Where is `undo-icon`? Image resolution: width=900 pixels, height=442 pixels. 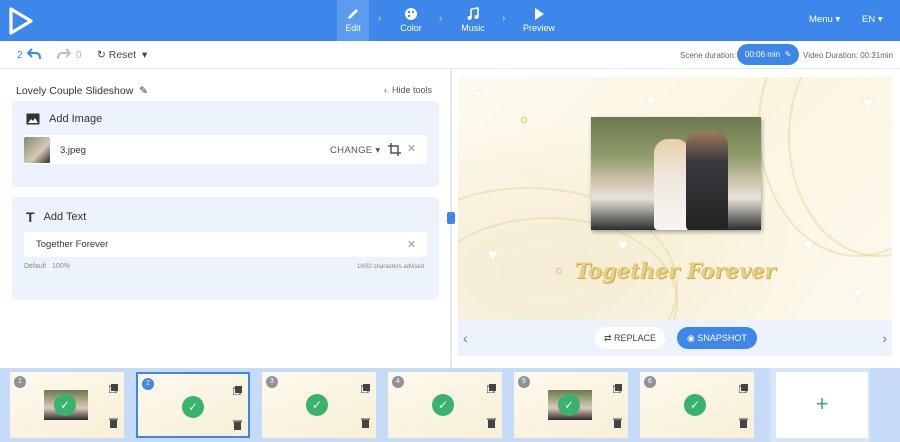 undo-icon is located at coordinates (34, 54).